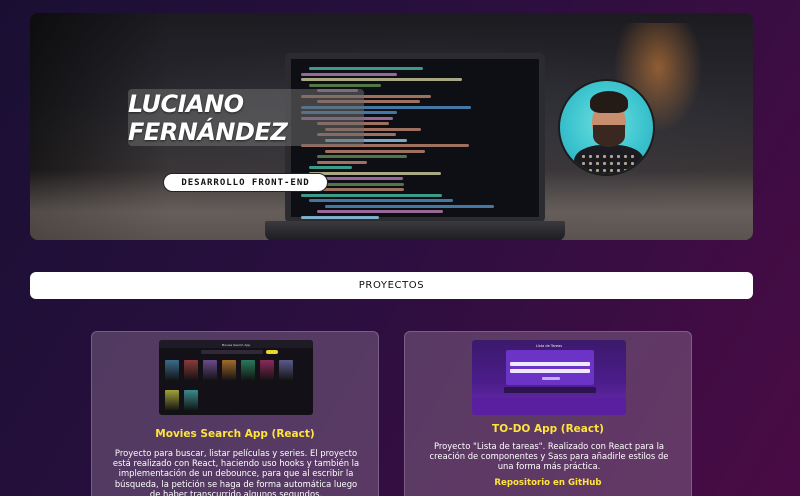 The image size is (800, 496). Describe the element at coordinates (549, 406) in the screenshot. I see `thumb-footer` at that location.